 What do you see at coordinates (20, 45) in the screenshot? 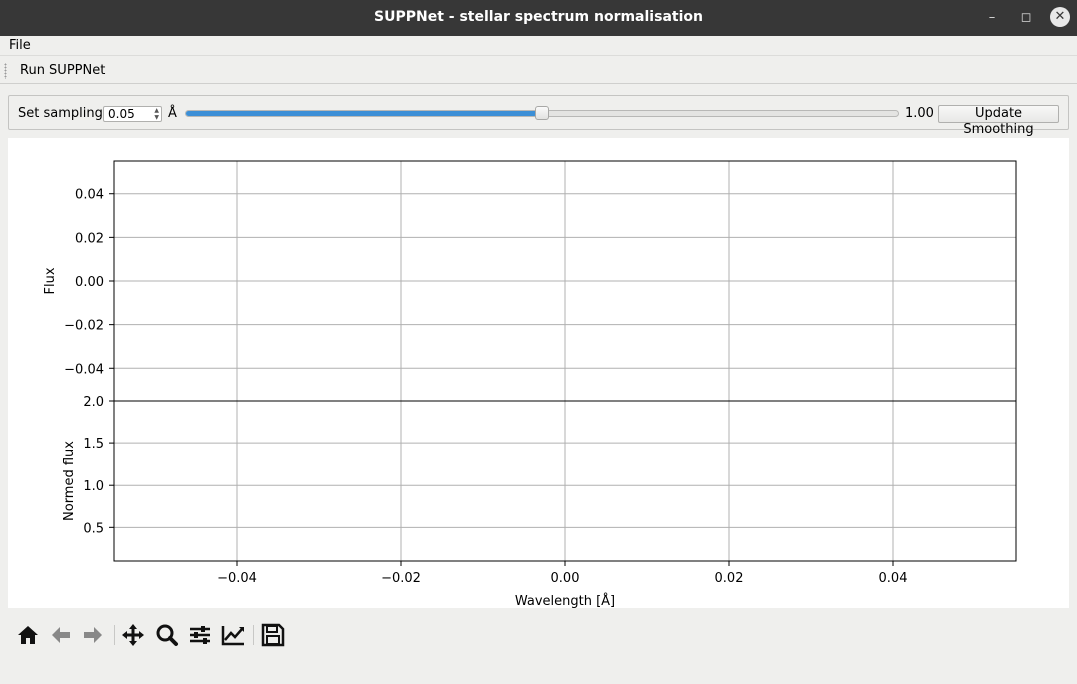
I see `menu-file: File` at bounding box center [20, 45].